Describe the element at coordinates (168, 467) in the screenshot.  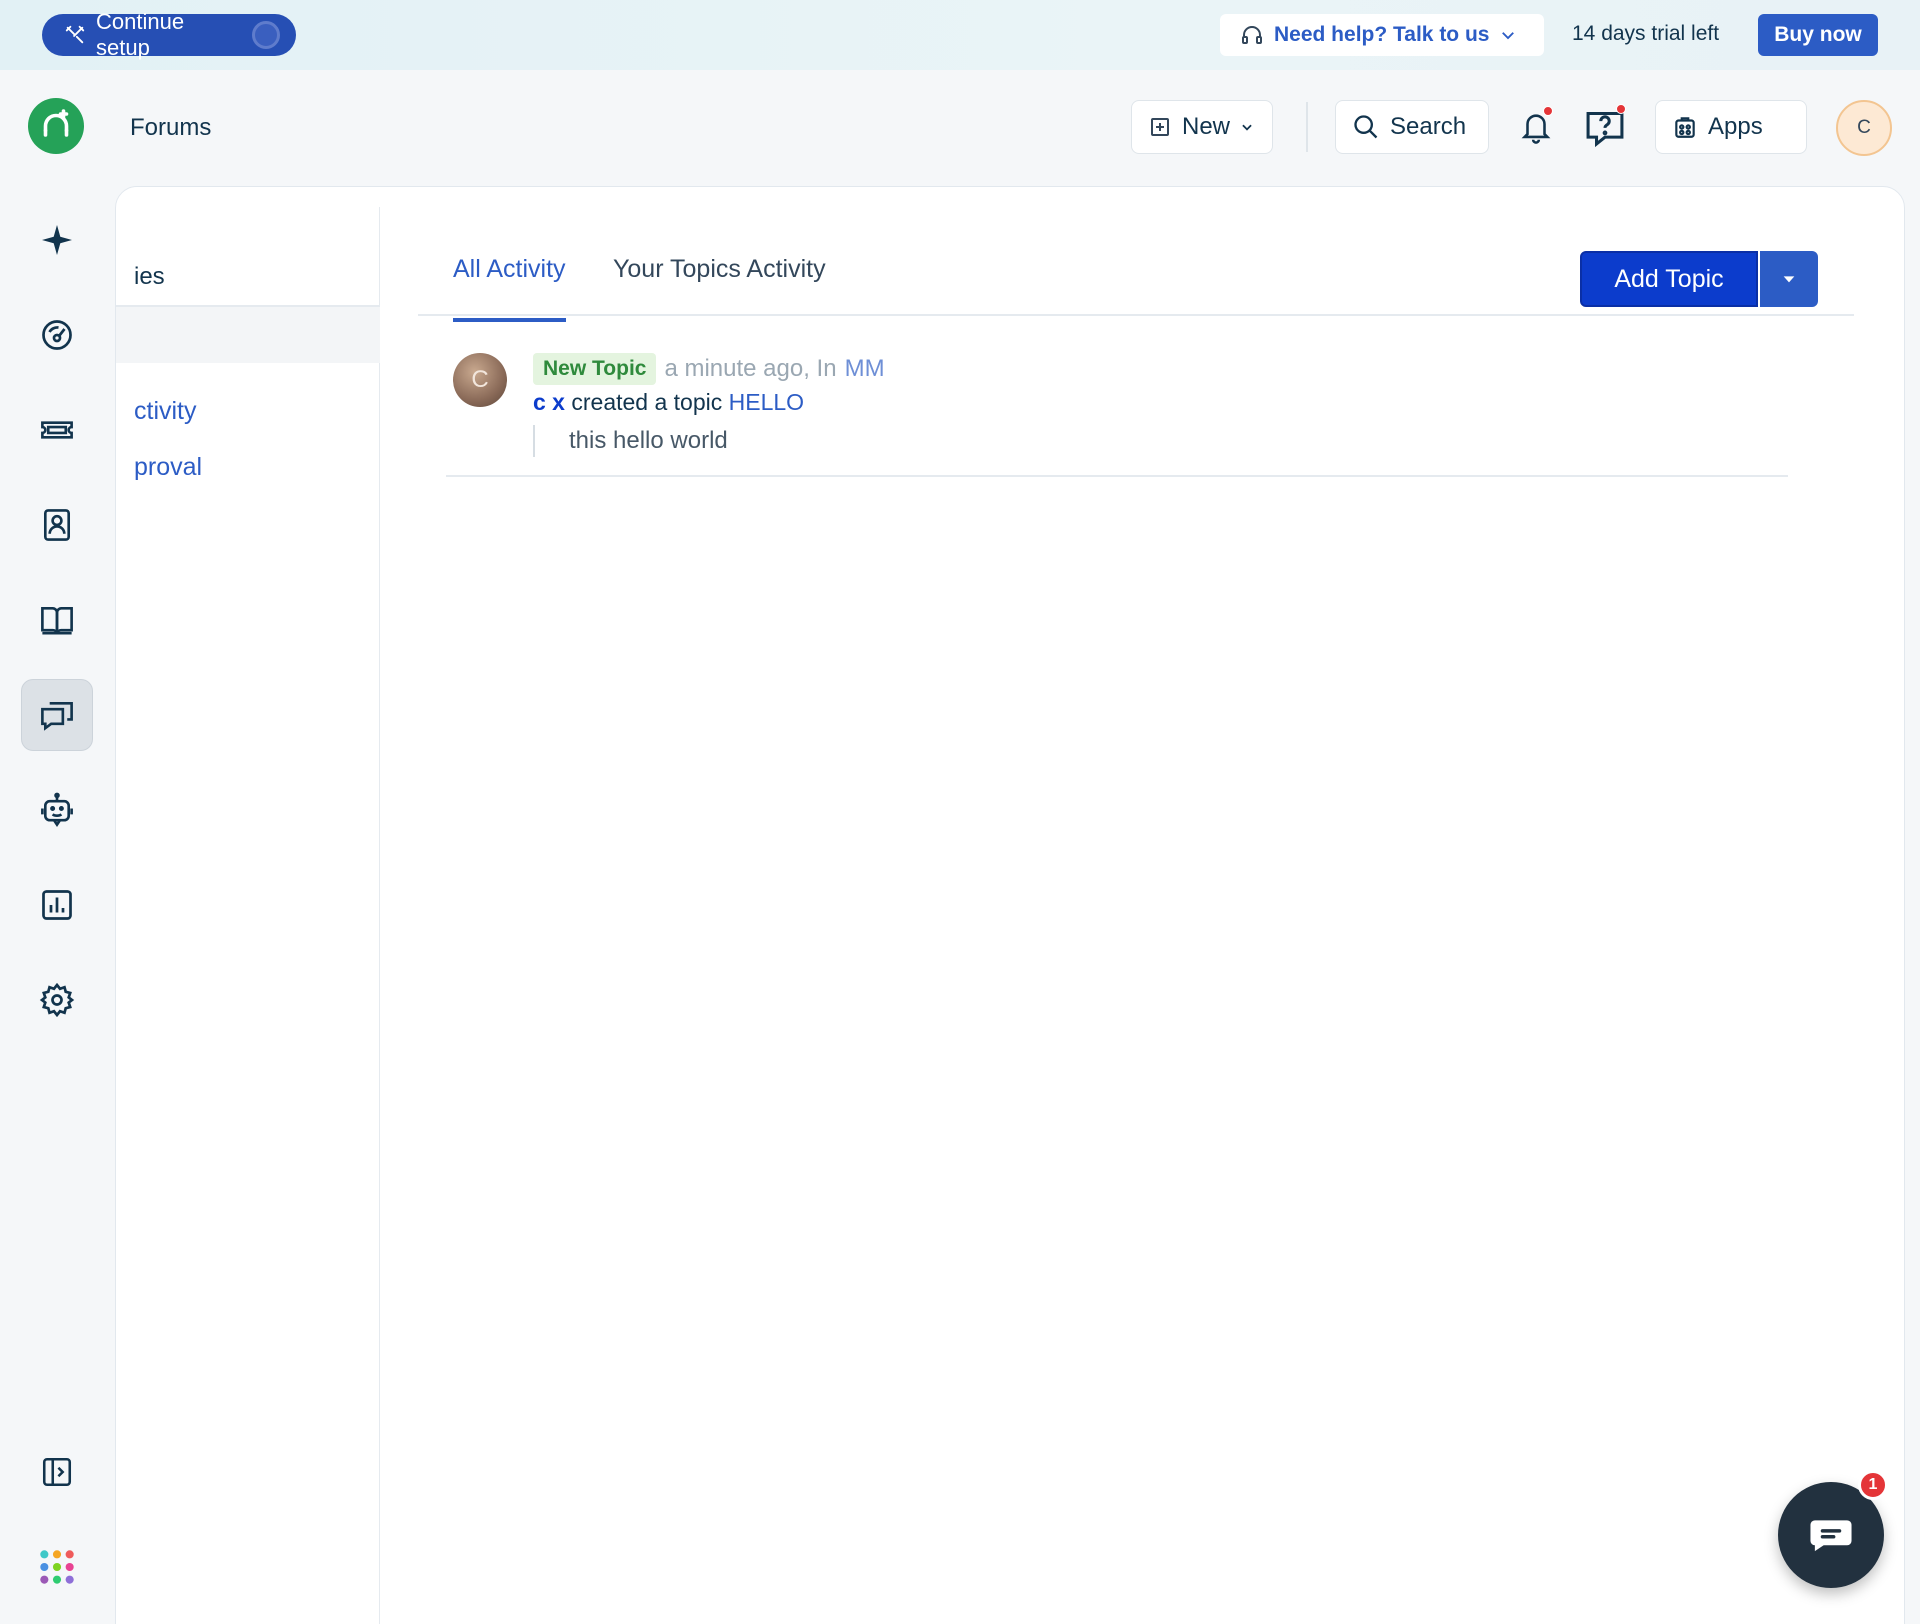
I see `subnav-item-approval: proval` at that location.